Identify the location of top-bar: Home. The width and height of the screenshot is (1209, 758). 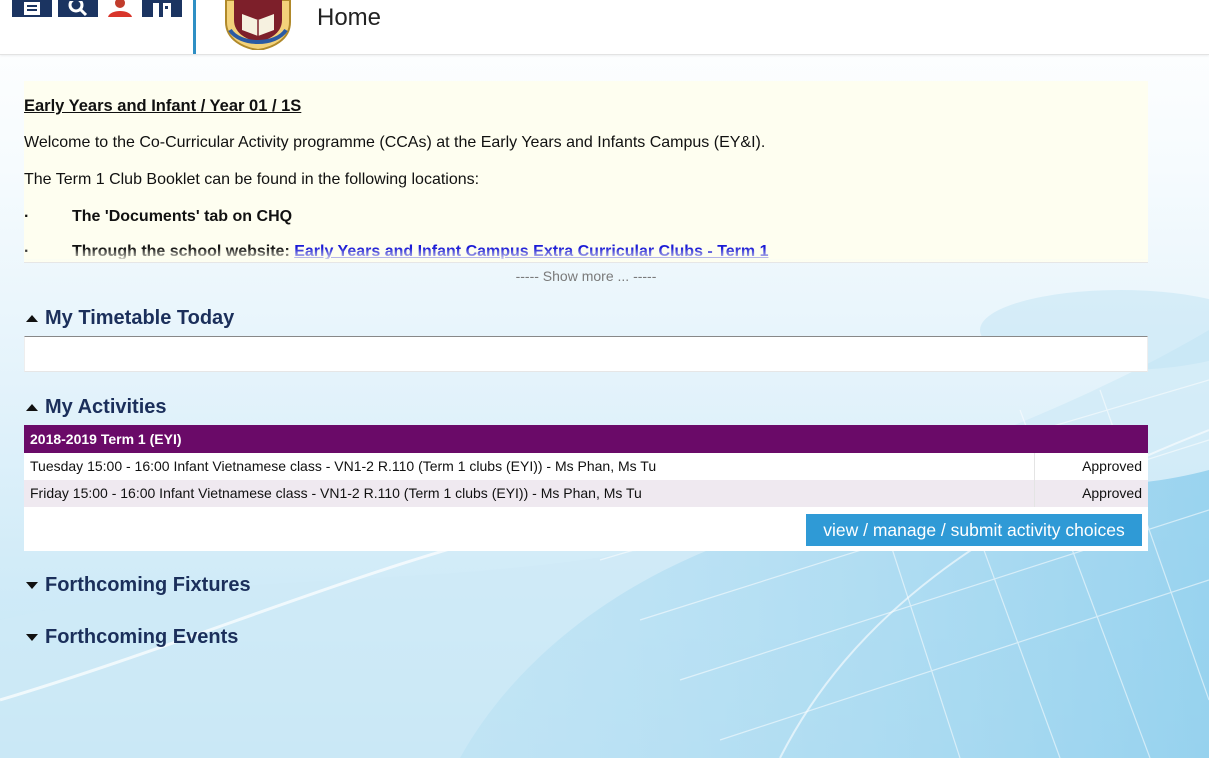
(604, 27).